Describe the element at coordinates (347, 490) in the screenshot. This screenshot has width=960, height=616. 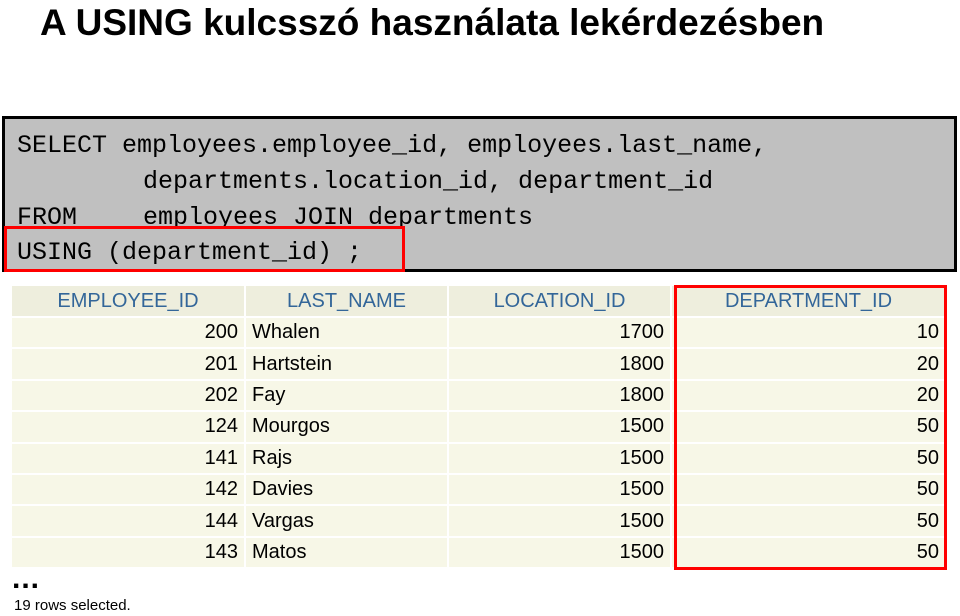
I see `last-name-cell: Davies` at that location.